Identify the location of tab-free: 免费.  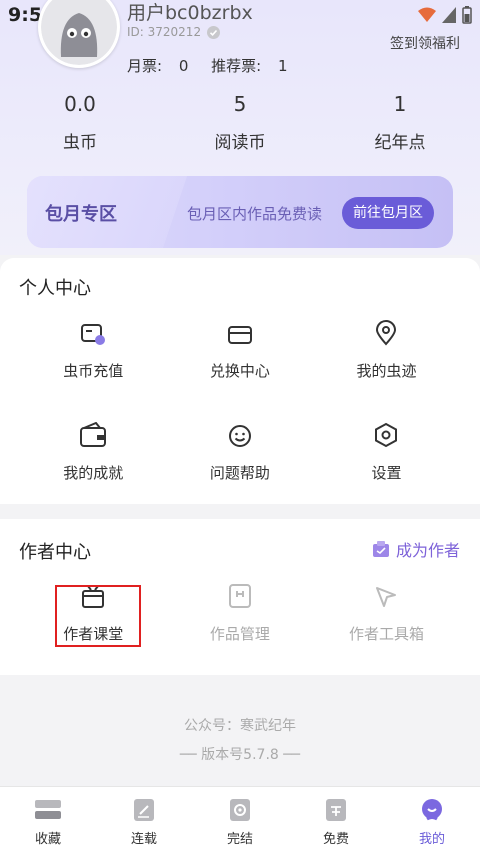
(336, 819).